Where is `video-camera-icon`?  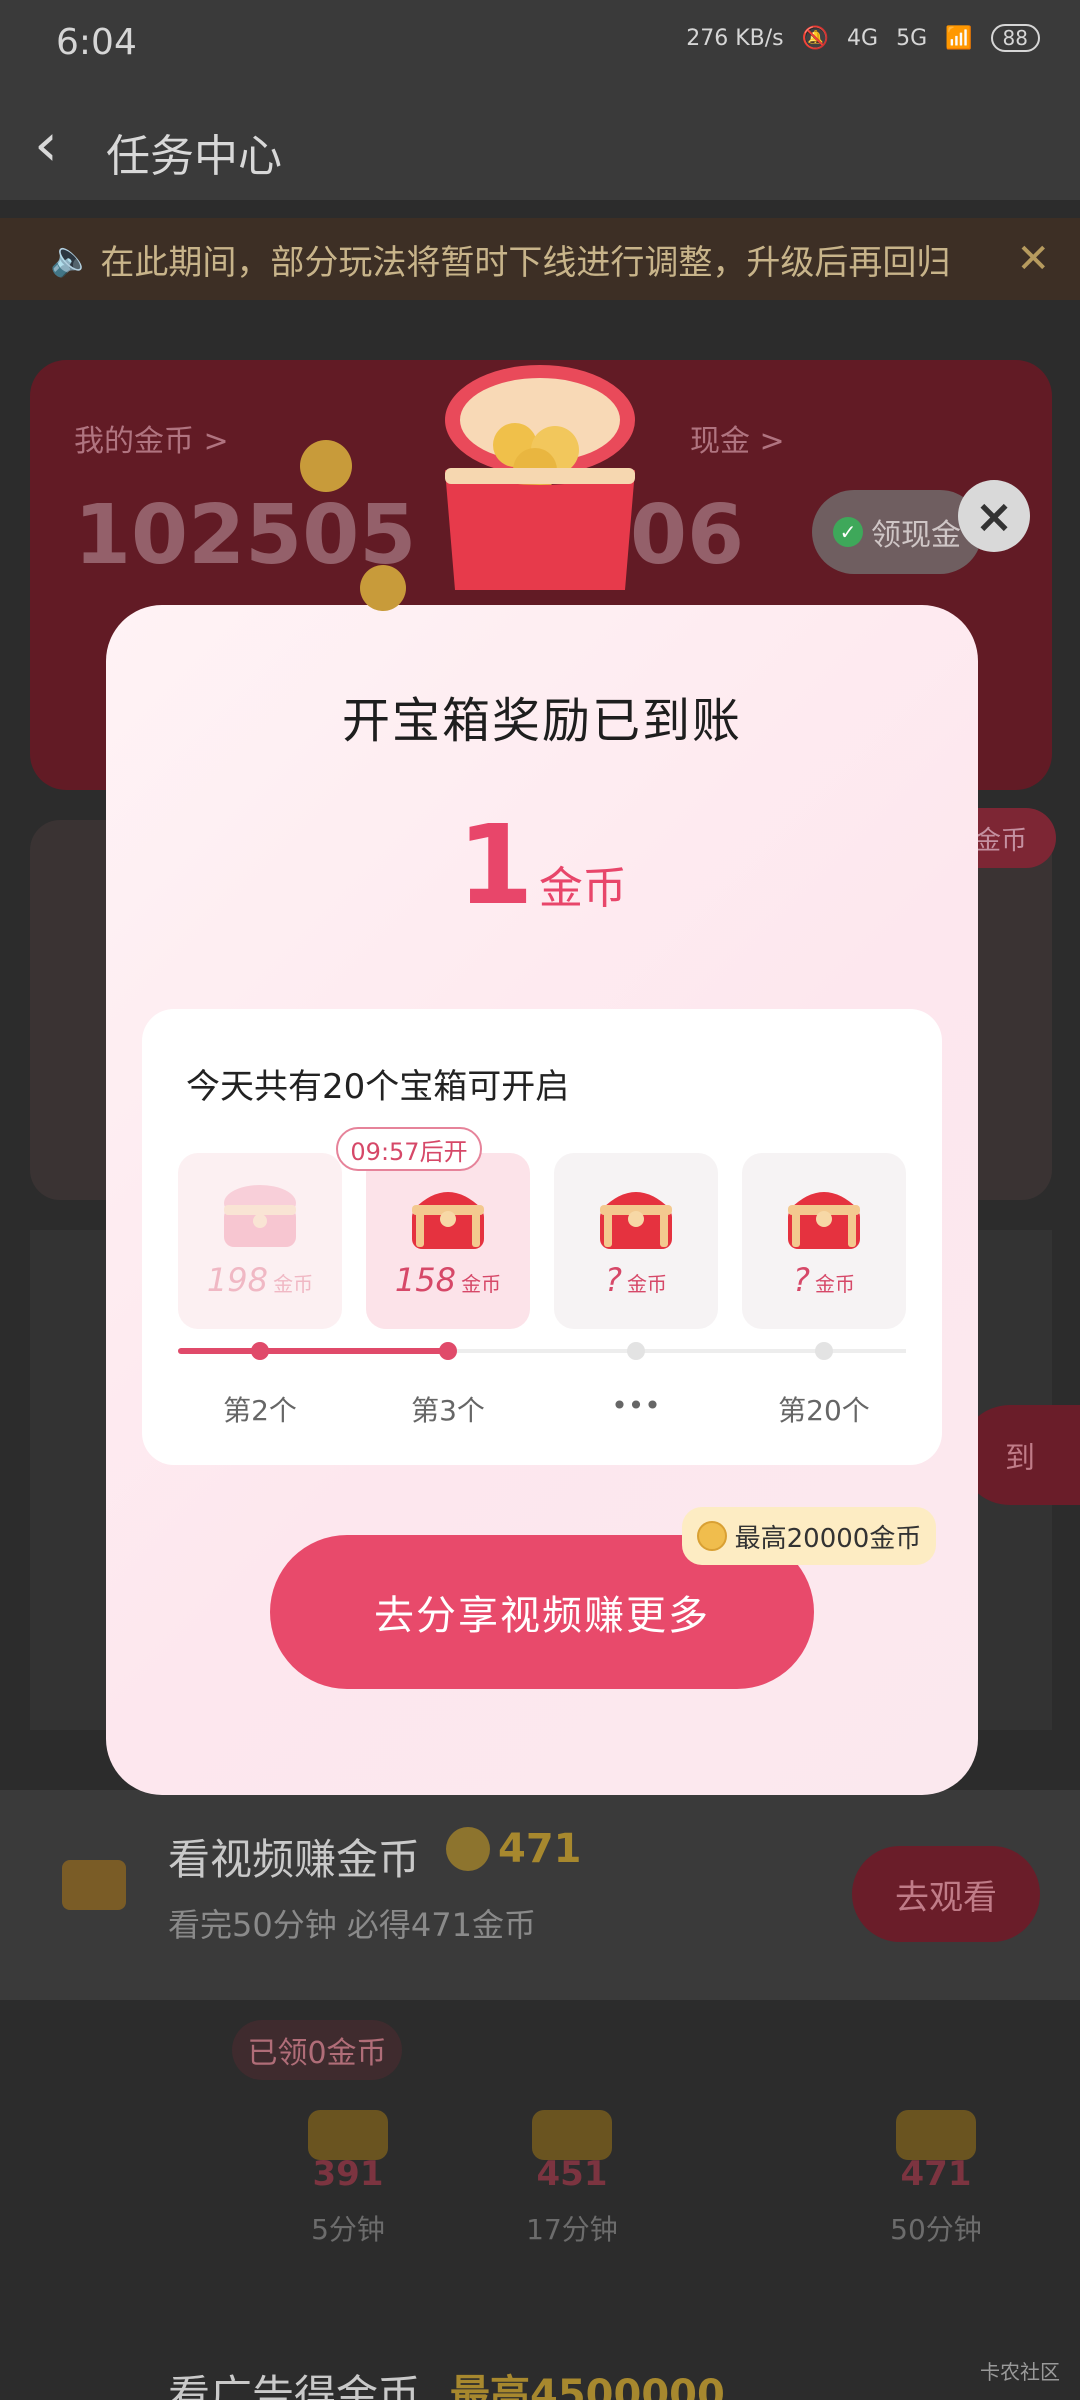 video-camera-icon is located at coordinates (94, 1885).